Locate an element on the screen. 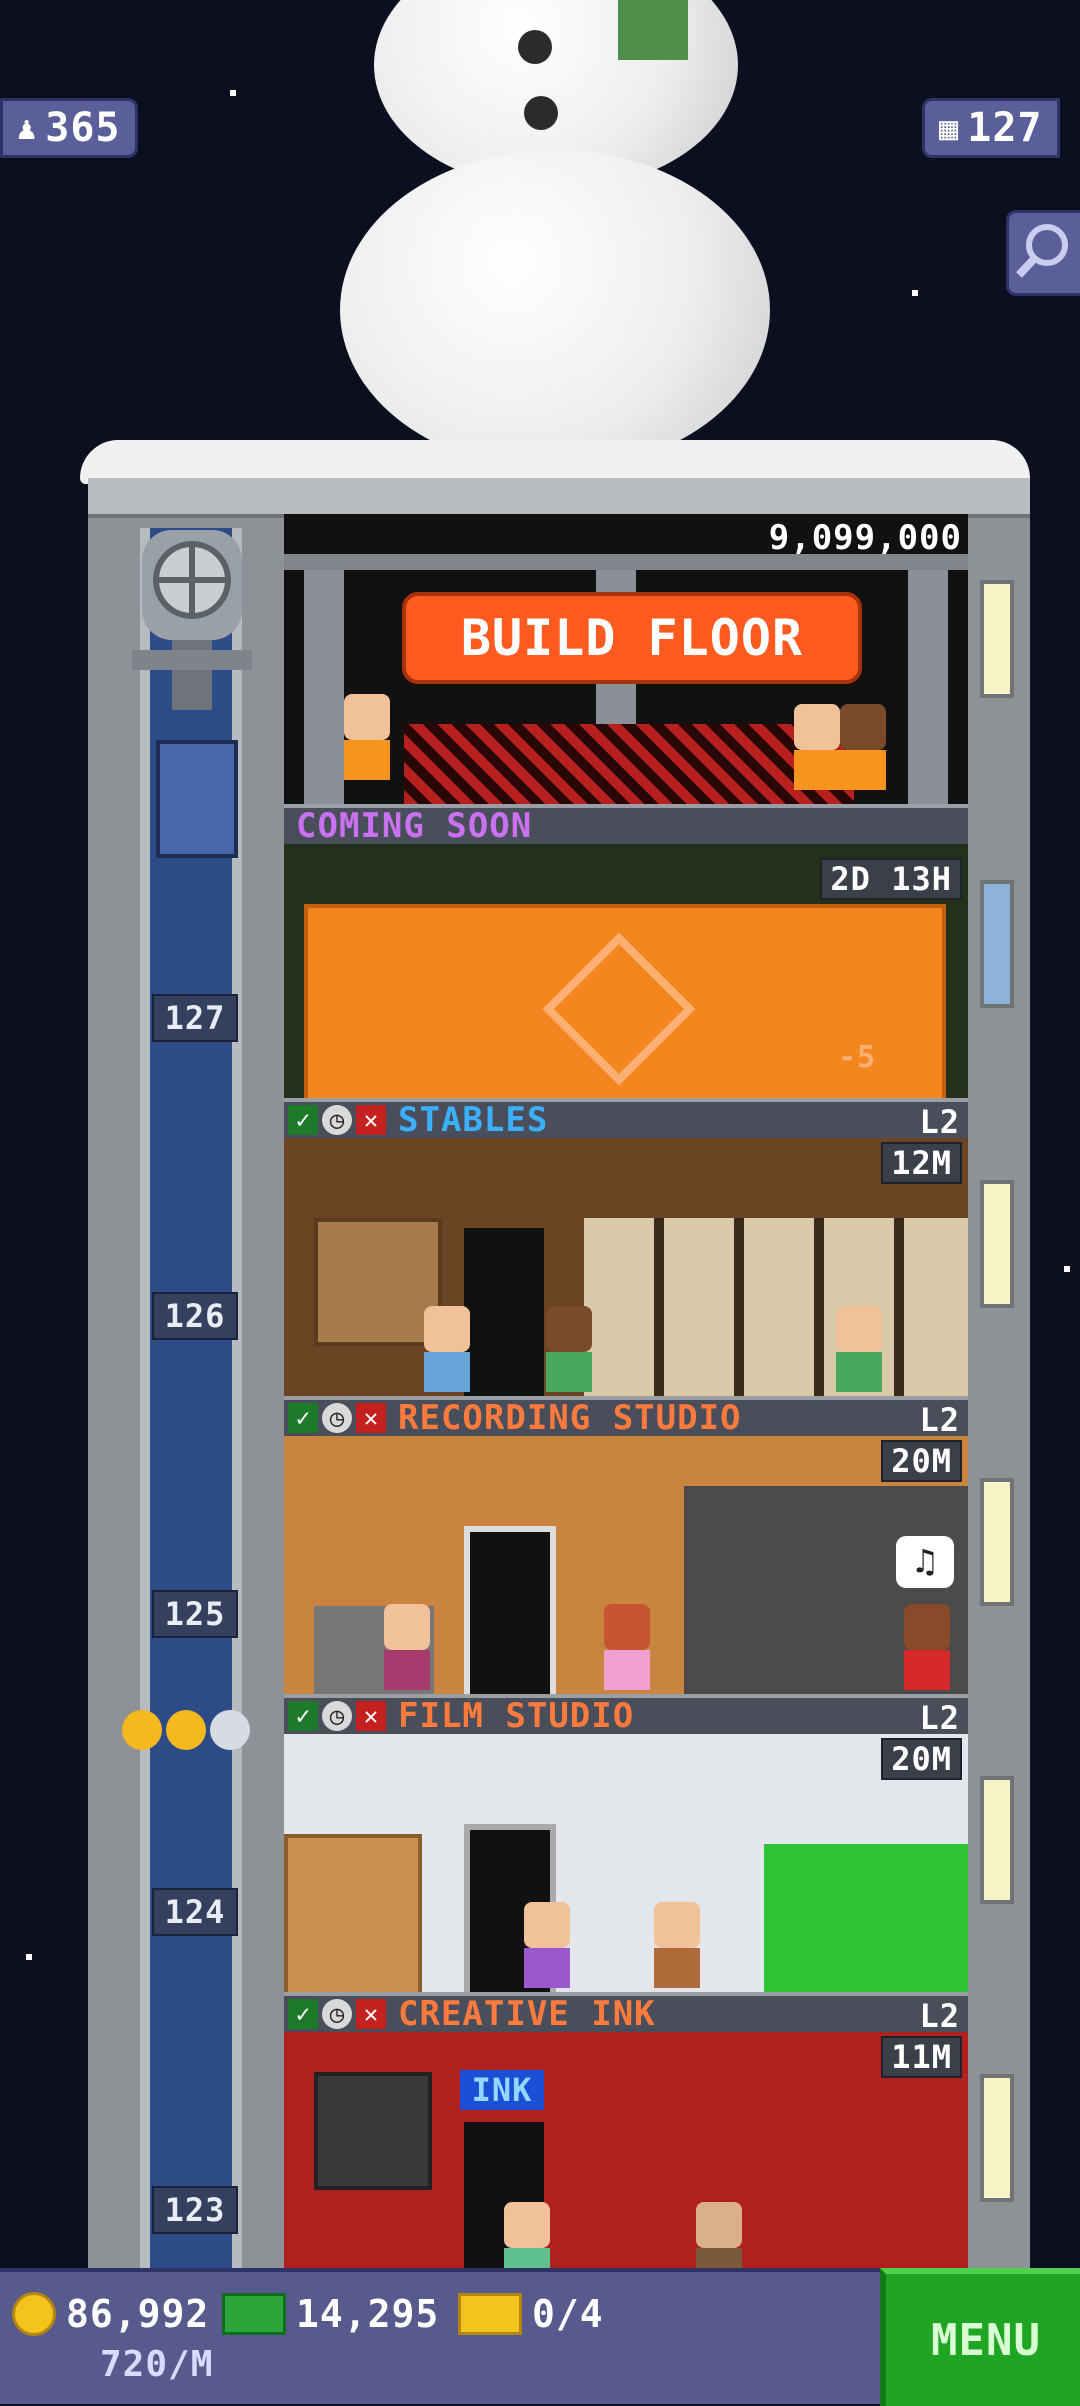 The image size is (1080, 2406). search-button is located at coordinates (1043, 253).